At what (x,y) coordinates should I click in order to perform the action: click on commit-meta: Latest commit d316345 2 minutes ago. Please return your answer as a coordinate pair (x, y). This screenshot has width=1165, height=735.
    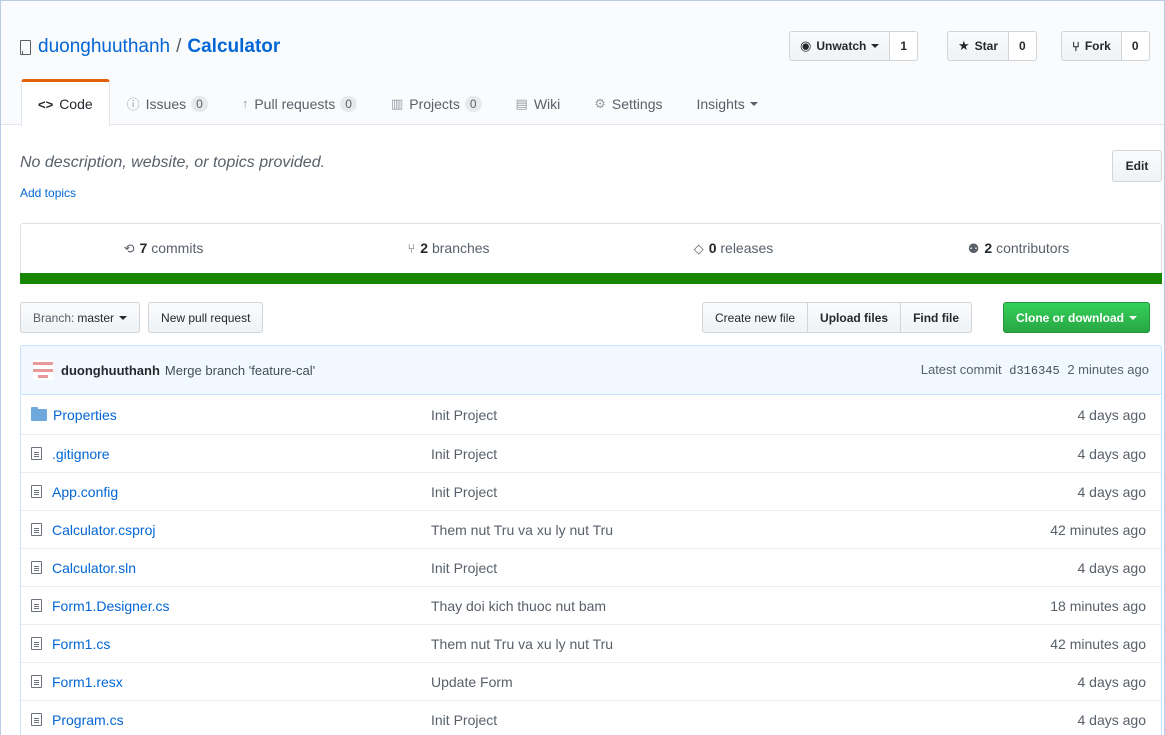
    Looking at the image, I should click on (1035, 370).